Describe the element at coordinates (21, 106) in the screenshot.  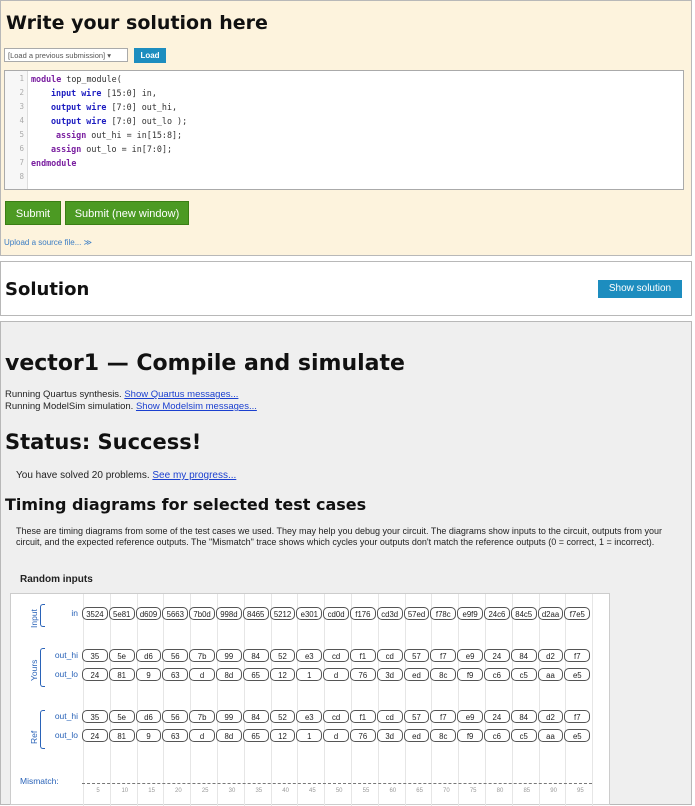
I see `line-number: 3` at that location.